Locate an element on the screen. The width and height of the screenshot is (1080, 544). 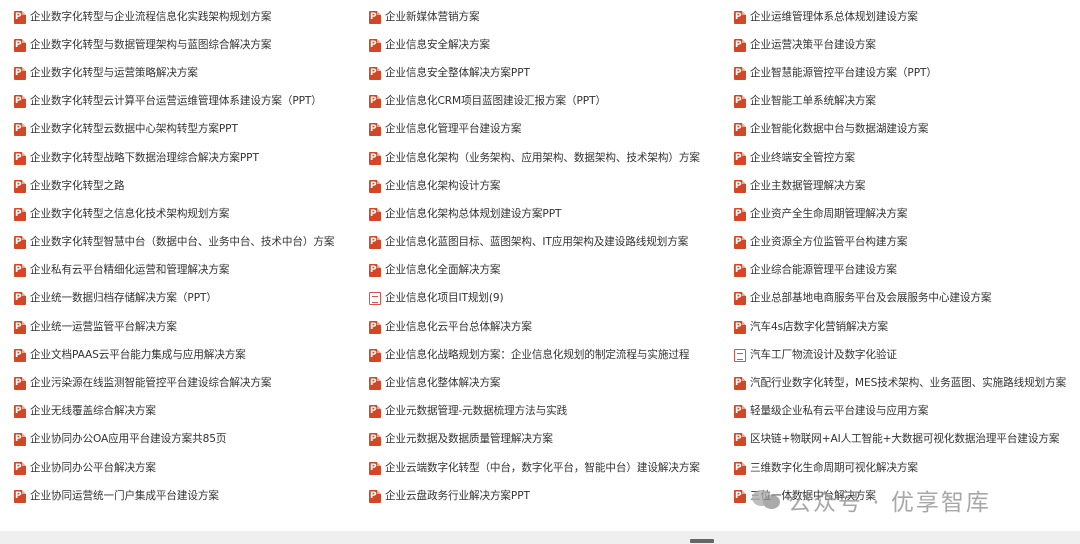
file-item: 企业信息化整体解决方案 is located at coordinates (549, 383).